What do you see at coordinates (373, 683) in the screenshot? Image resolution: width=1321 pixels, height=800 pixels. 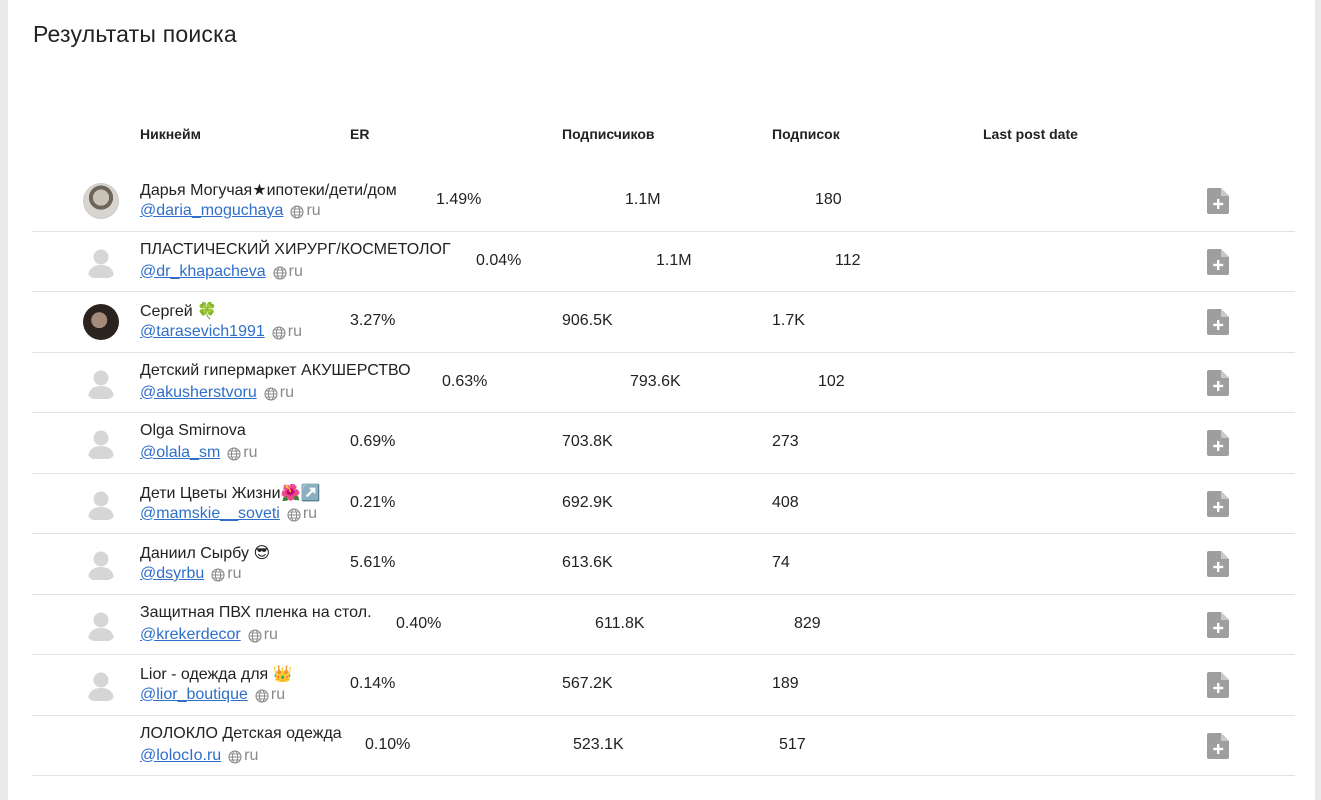 I see `er-value: 0.14%` at bounding box center [373, 683].